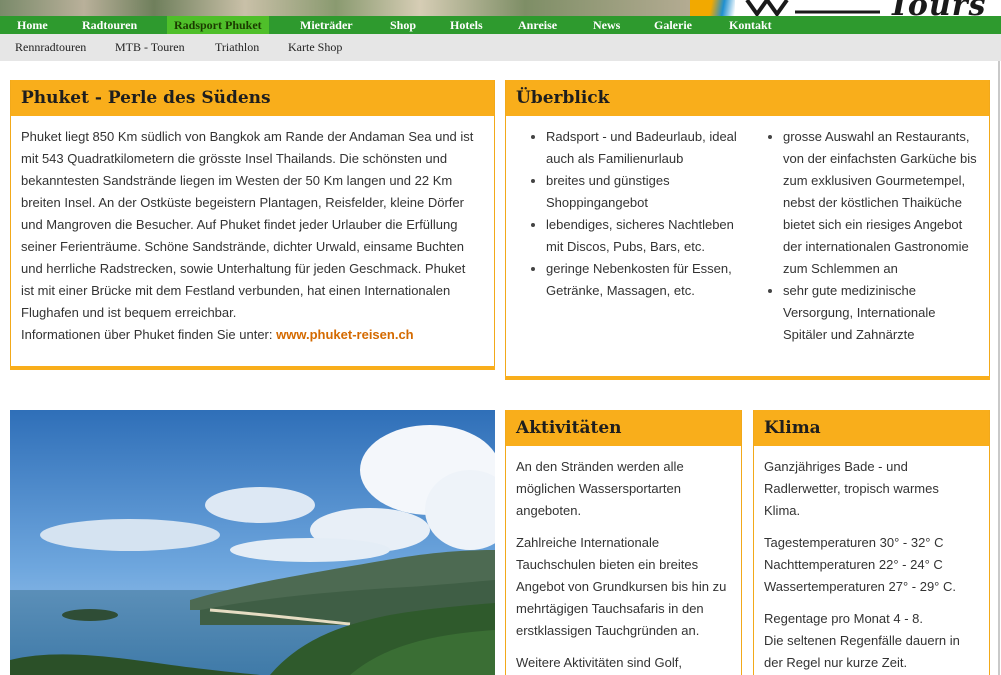 Image resolution: width=1001 pixels, height=675 pixels. I want to click on activities-box-header: Aktivitäten, so click(623, 428).